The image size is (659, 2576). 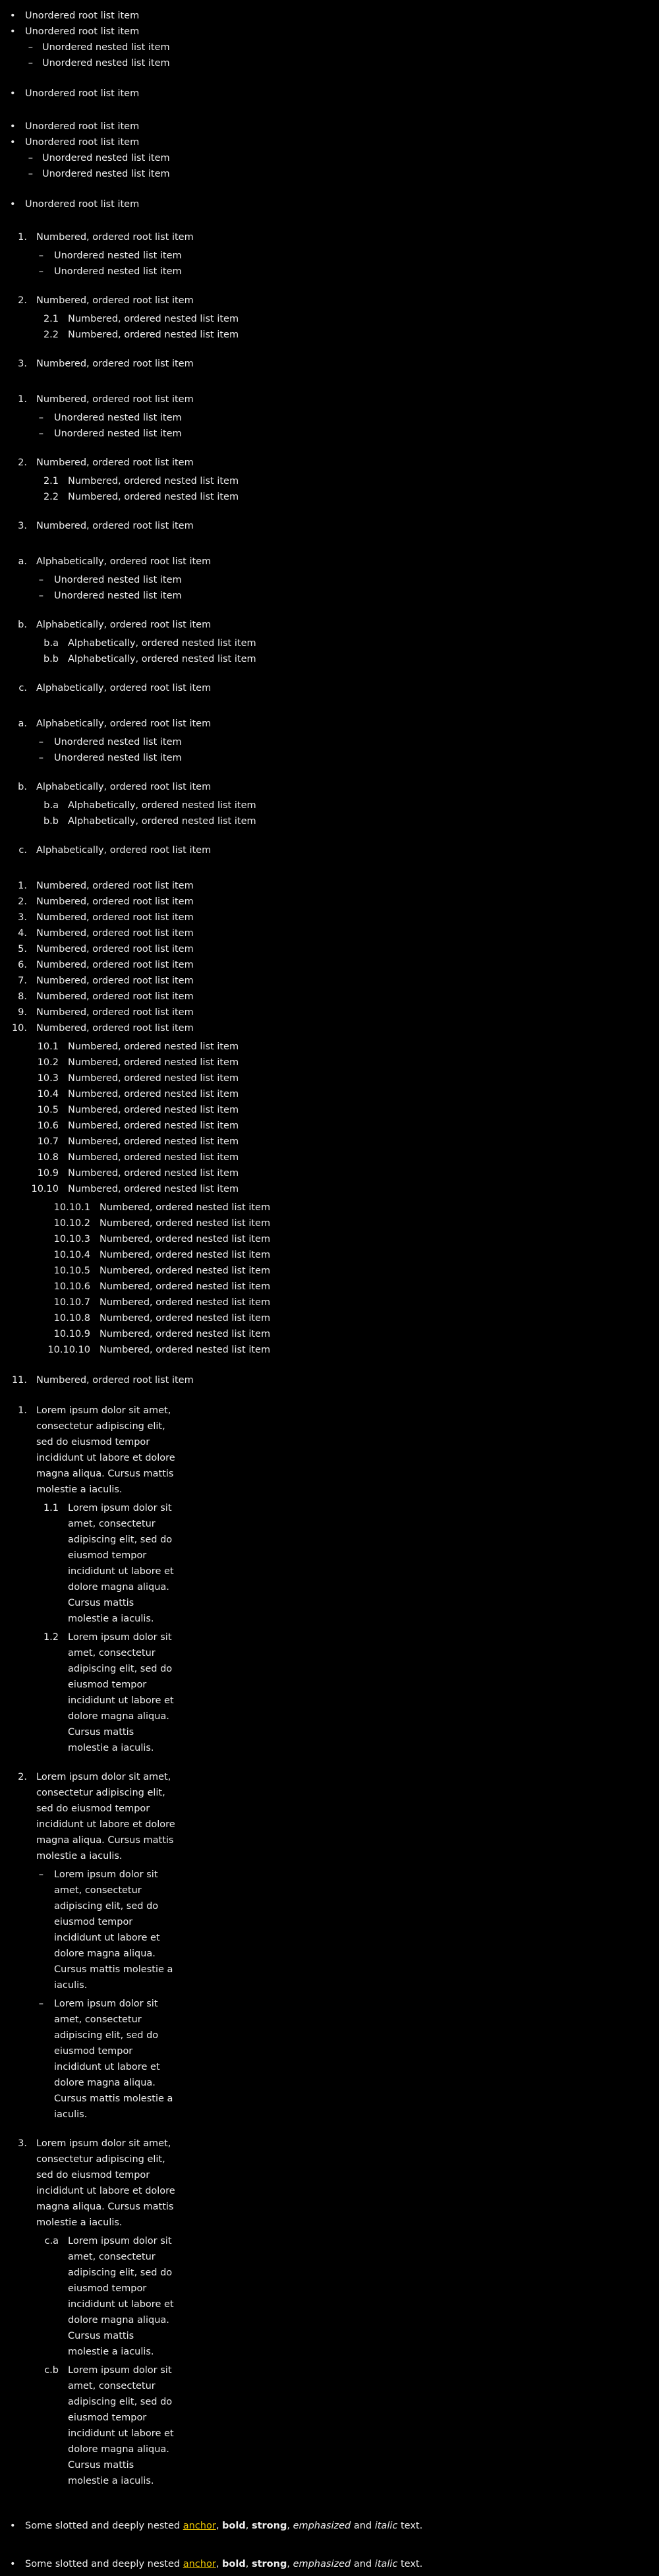 What do you see at coordinates (93, 2176) in the screenshot?
I see `text-line: sed do eiusmod tempor` at bounding box center [93, 2176].